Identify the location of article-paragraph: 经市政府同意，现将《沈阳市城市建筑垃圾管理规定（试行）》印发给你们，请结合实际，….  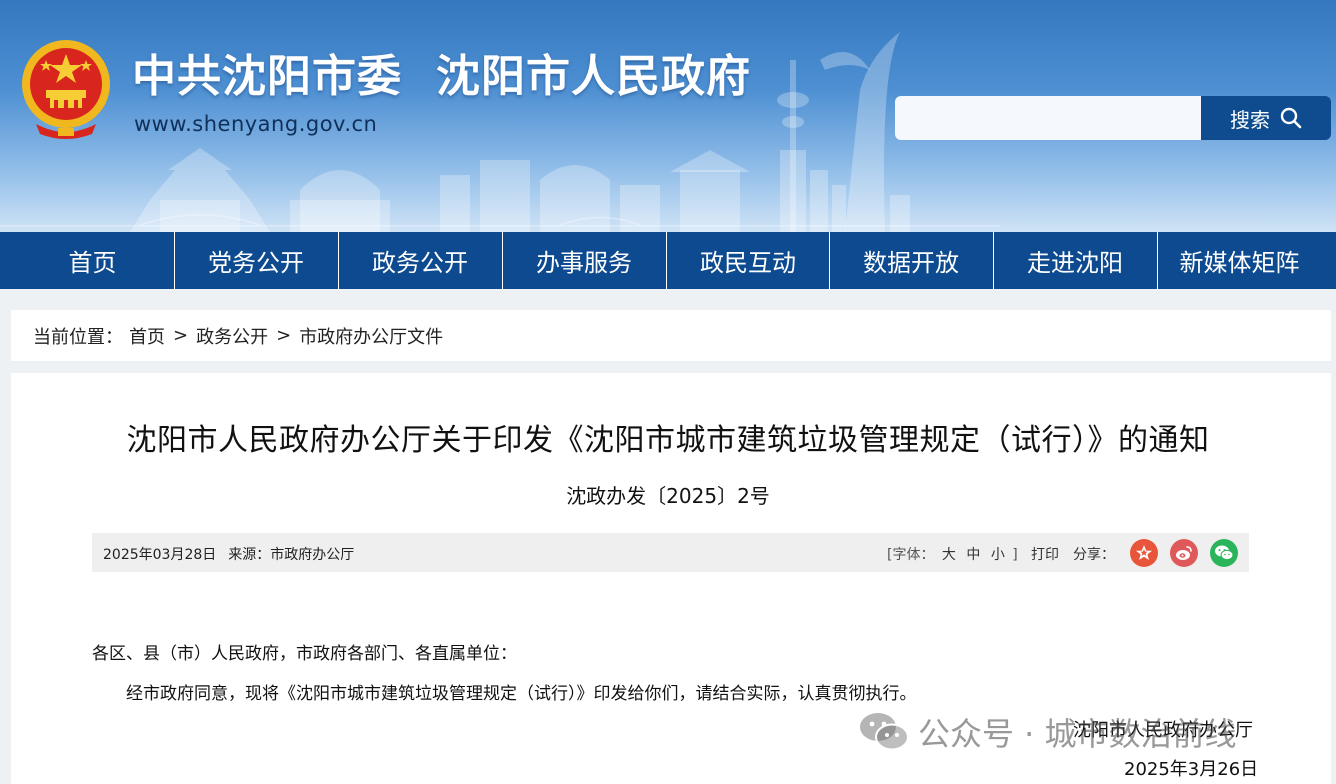
(521, 694).